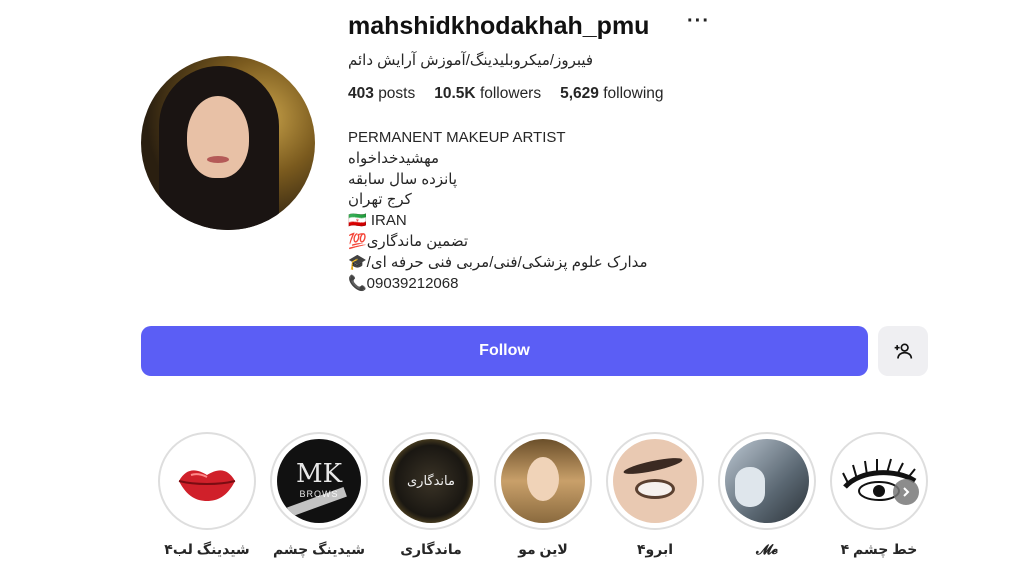 This screenshot has height=579, width=1024. I want to click on suggested-users-button, so click(903, 351).